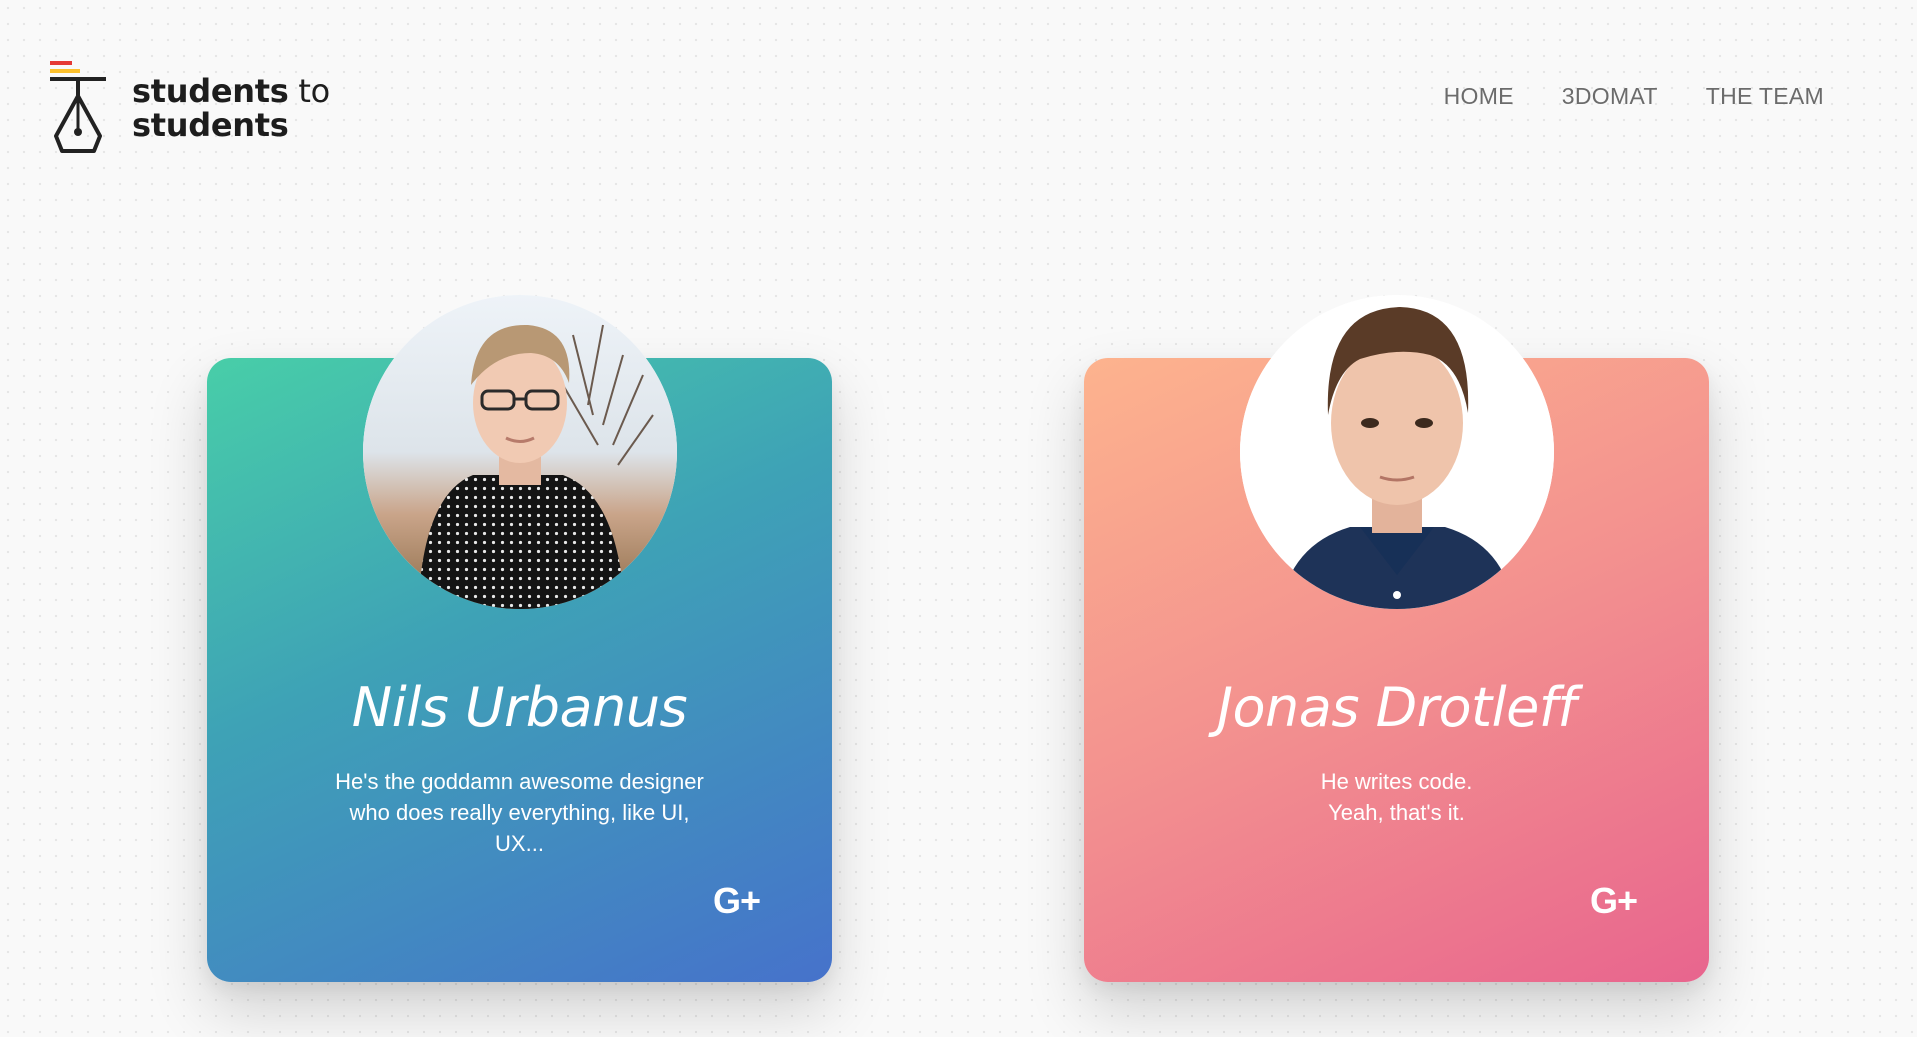  Describe the element at coordinates (519, 707) in the screenshot. I see `member-name: Nils Urbanus` at that location.